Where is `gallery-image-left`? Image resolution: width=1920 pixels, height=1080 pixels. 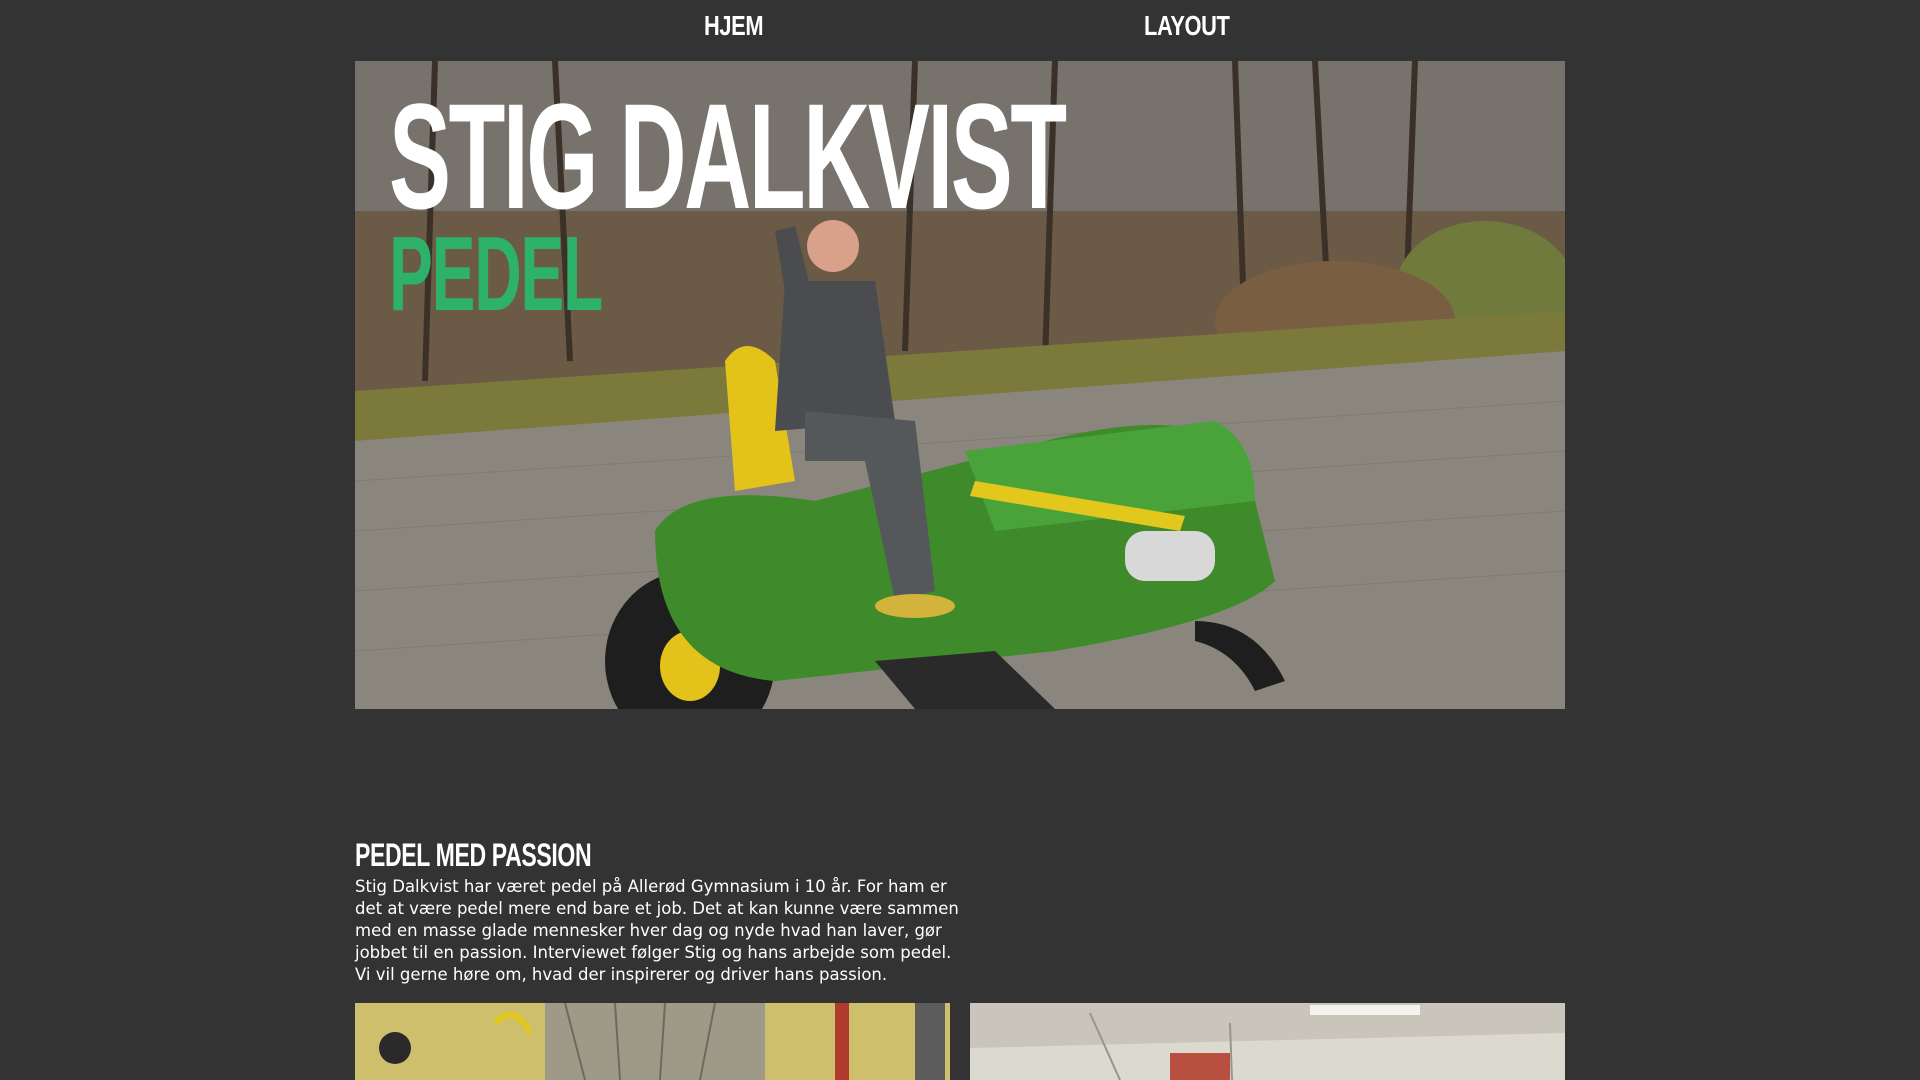
gallery-image-left is located at coordinates (652, 1041).